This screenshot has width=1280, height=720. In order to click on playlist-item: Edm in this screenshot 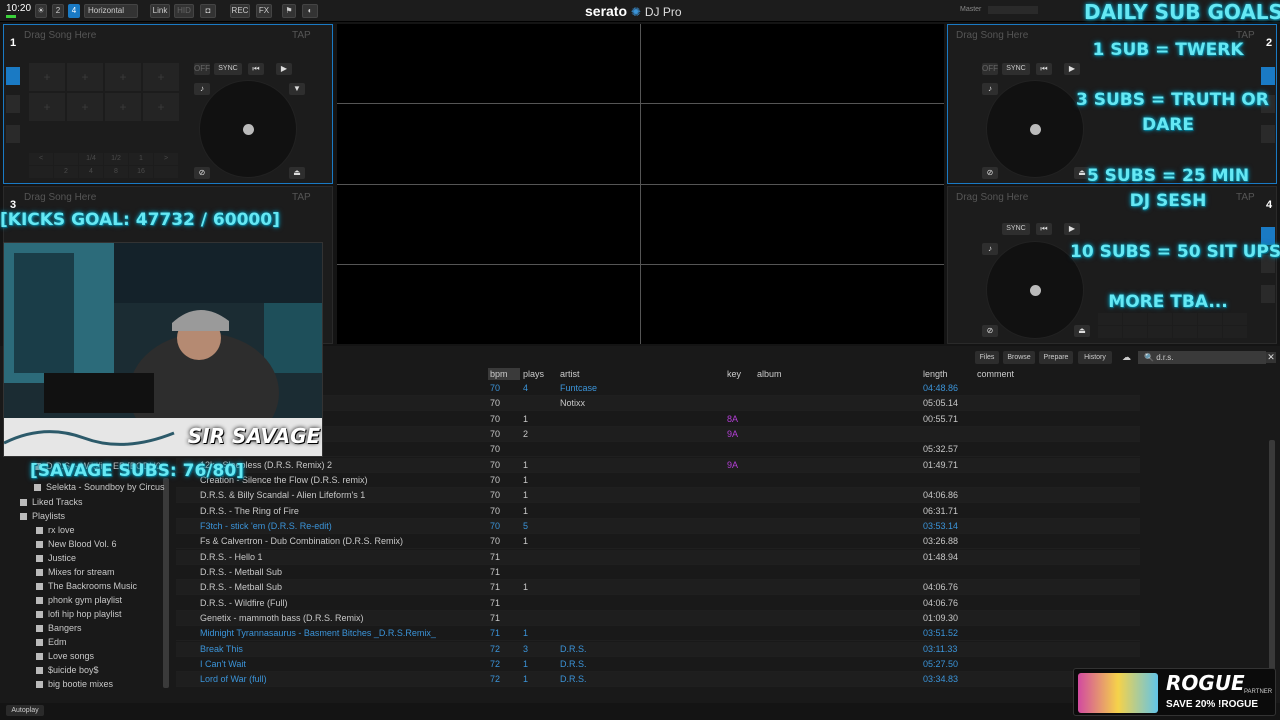, I will do `click(51, 642)`.